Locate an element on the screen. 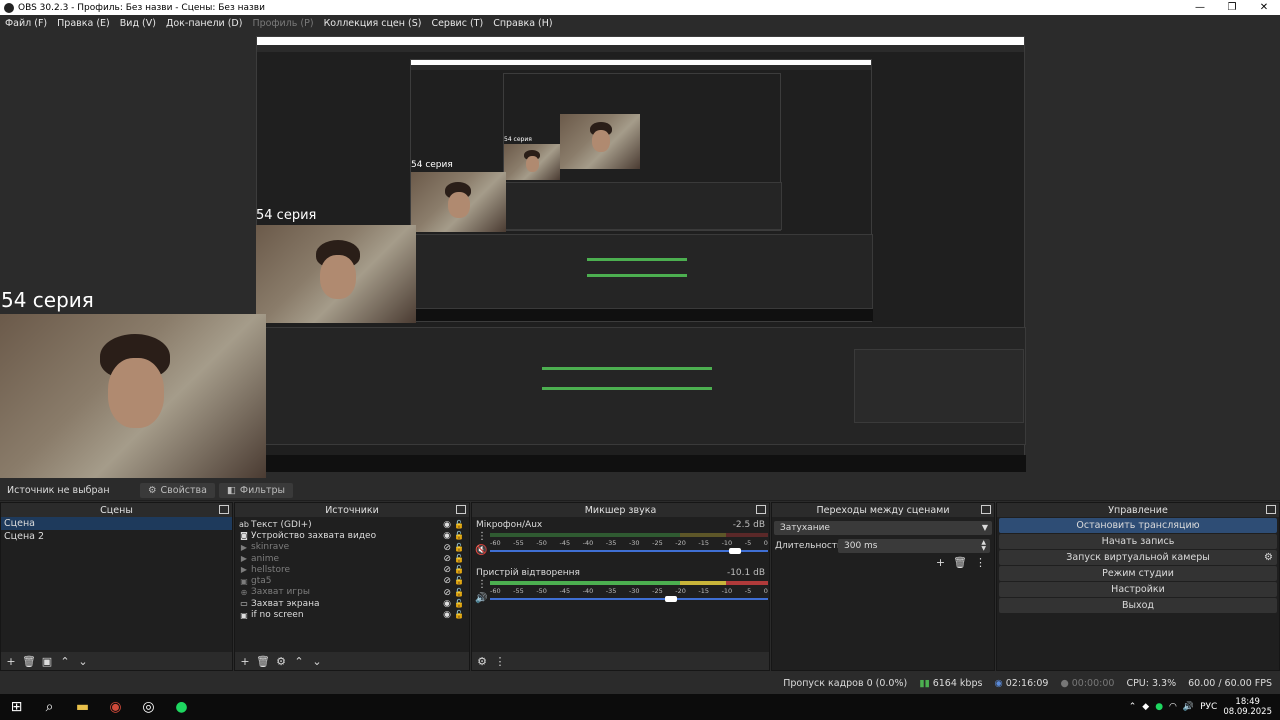 The height and width of the screenshot is (720, 1280). menu-edit: Правка (E) is located at coordinates (83, 23).